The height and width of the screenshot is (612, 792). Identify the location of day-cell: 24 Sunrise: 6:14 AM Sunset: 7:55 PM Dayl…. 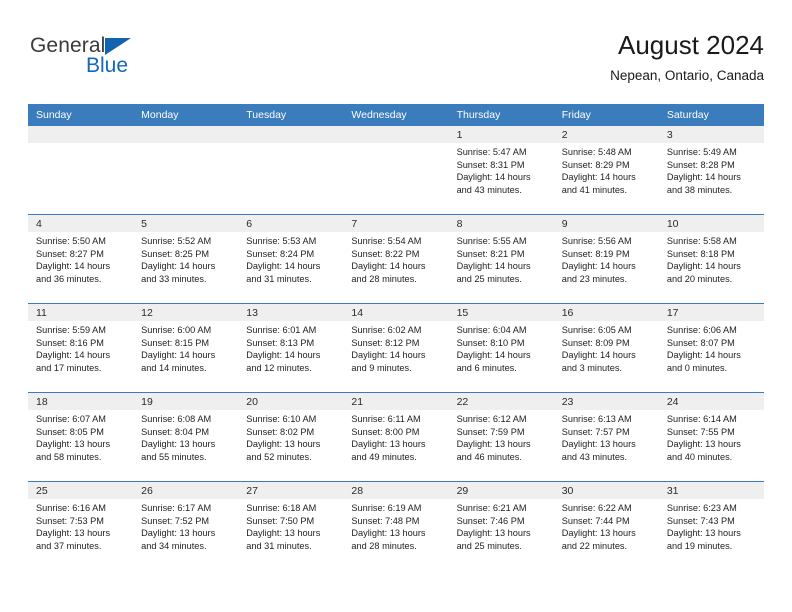
(711, 437).